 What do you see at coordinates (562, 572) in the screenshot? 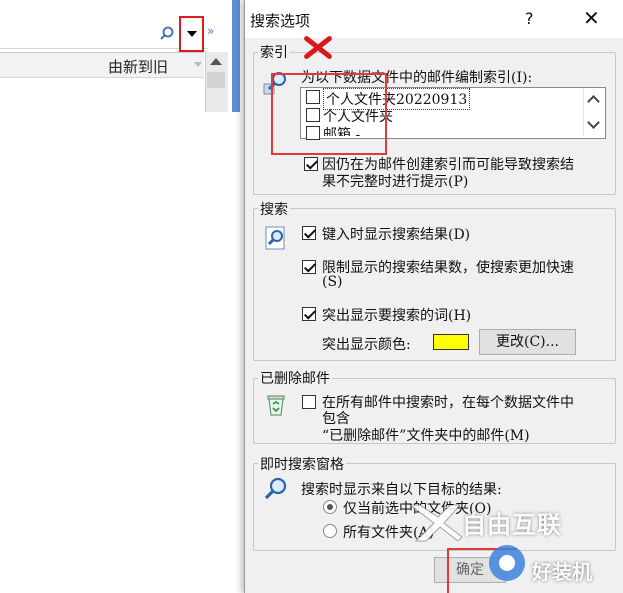
I see `watermark-text-2: 好装机` at bounding box center [562, 572].